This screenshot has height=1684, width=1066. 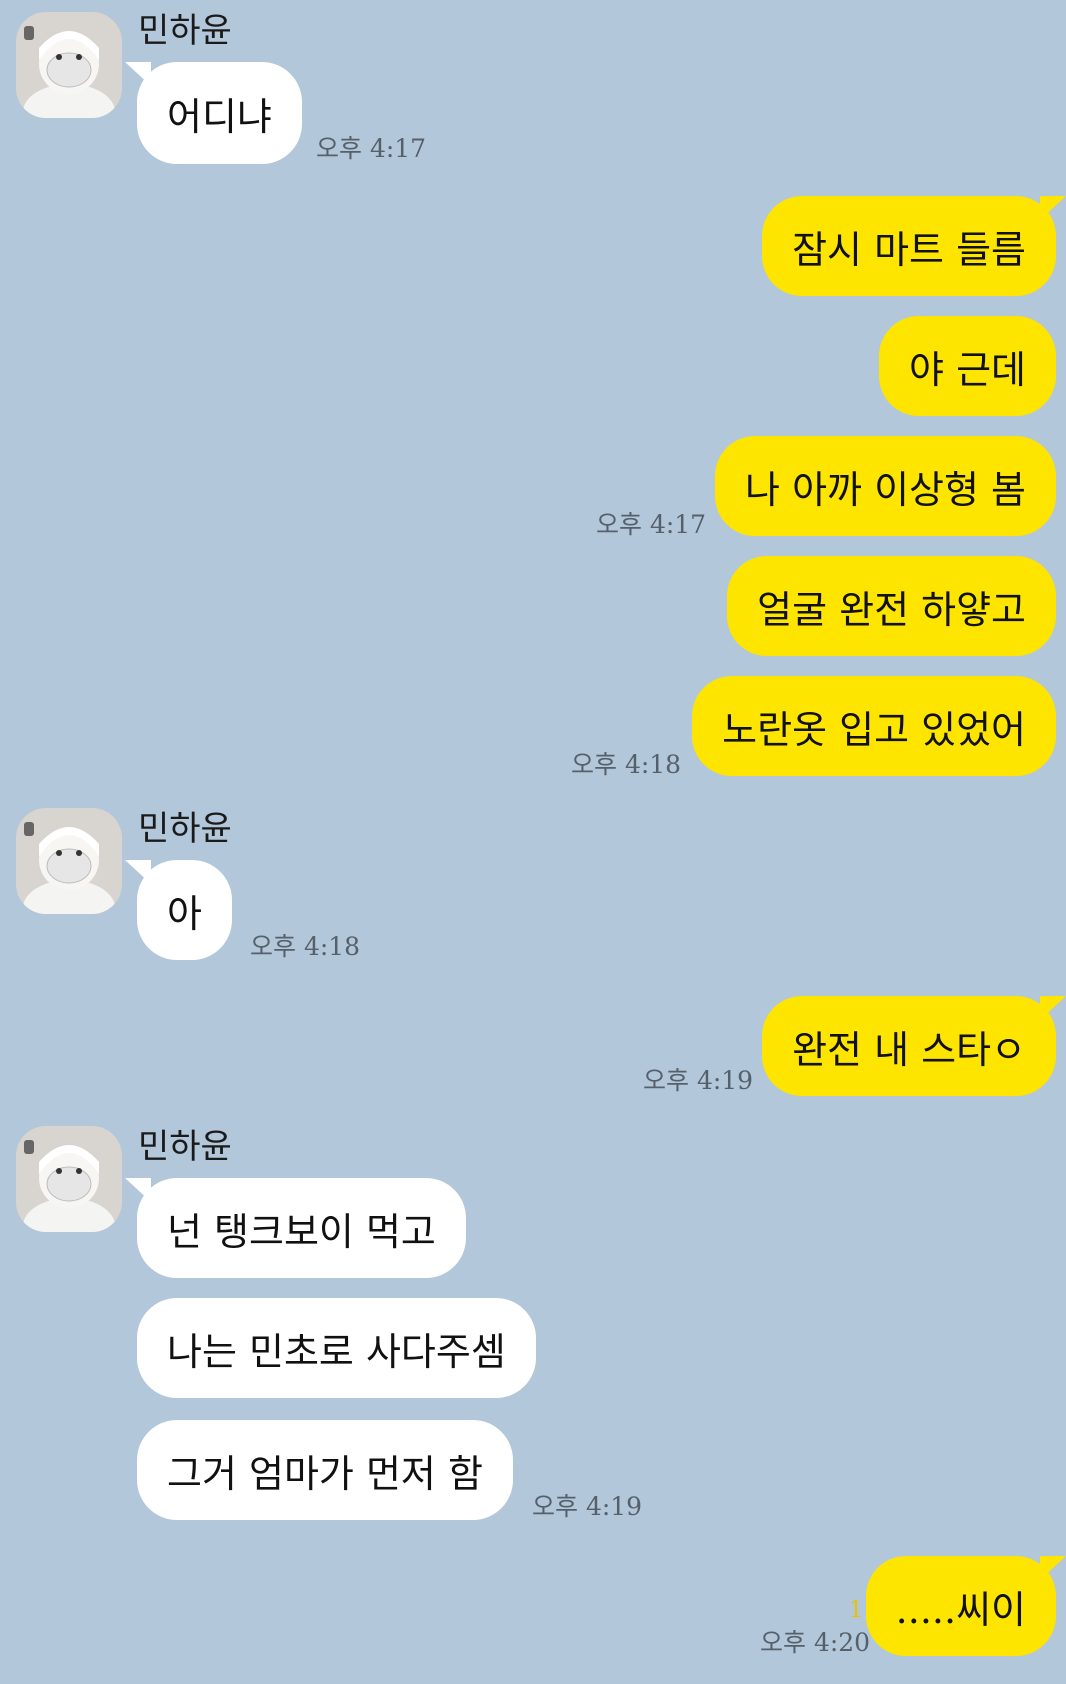 What do you see at coordinates (336, 1351) in the screenshot?
I see `message-text: 나는 민초로 사다주셈` at bounding box center [336, 1351].